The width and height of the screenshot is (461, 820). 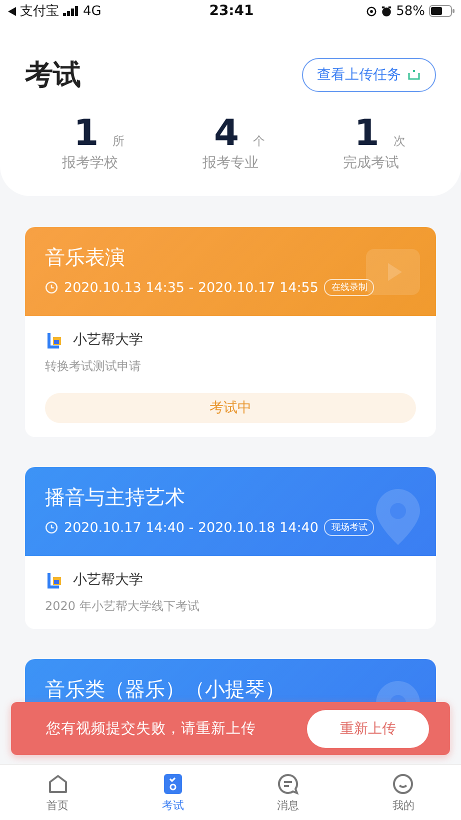 What do you see at coordinates (122, 606) in the screenshot?
I see `exam-description: 2020 年小艺帮大学线下考试` at bounding box center [122, 606].